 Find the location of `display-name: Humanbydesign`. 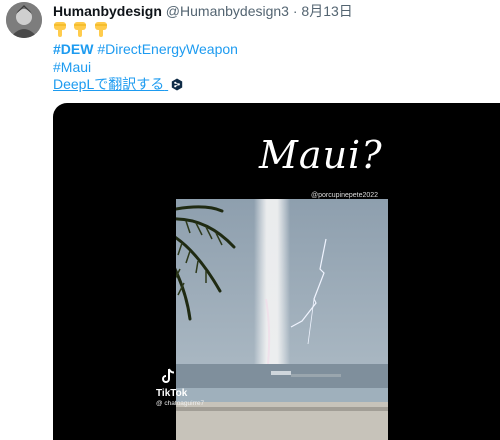

display-name: Humanbydesign is located at coordinates (107, 11).